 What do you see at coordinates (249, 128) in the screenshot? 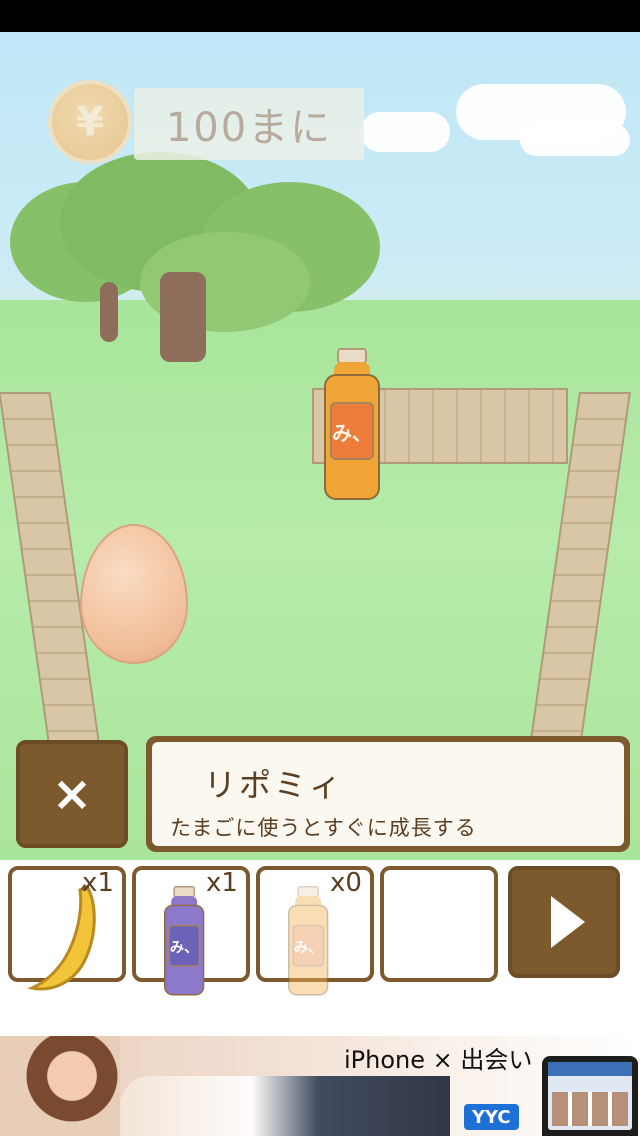
I see `goal-text: 100まに` at bounding box center [249, 128].